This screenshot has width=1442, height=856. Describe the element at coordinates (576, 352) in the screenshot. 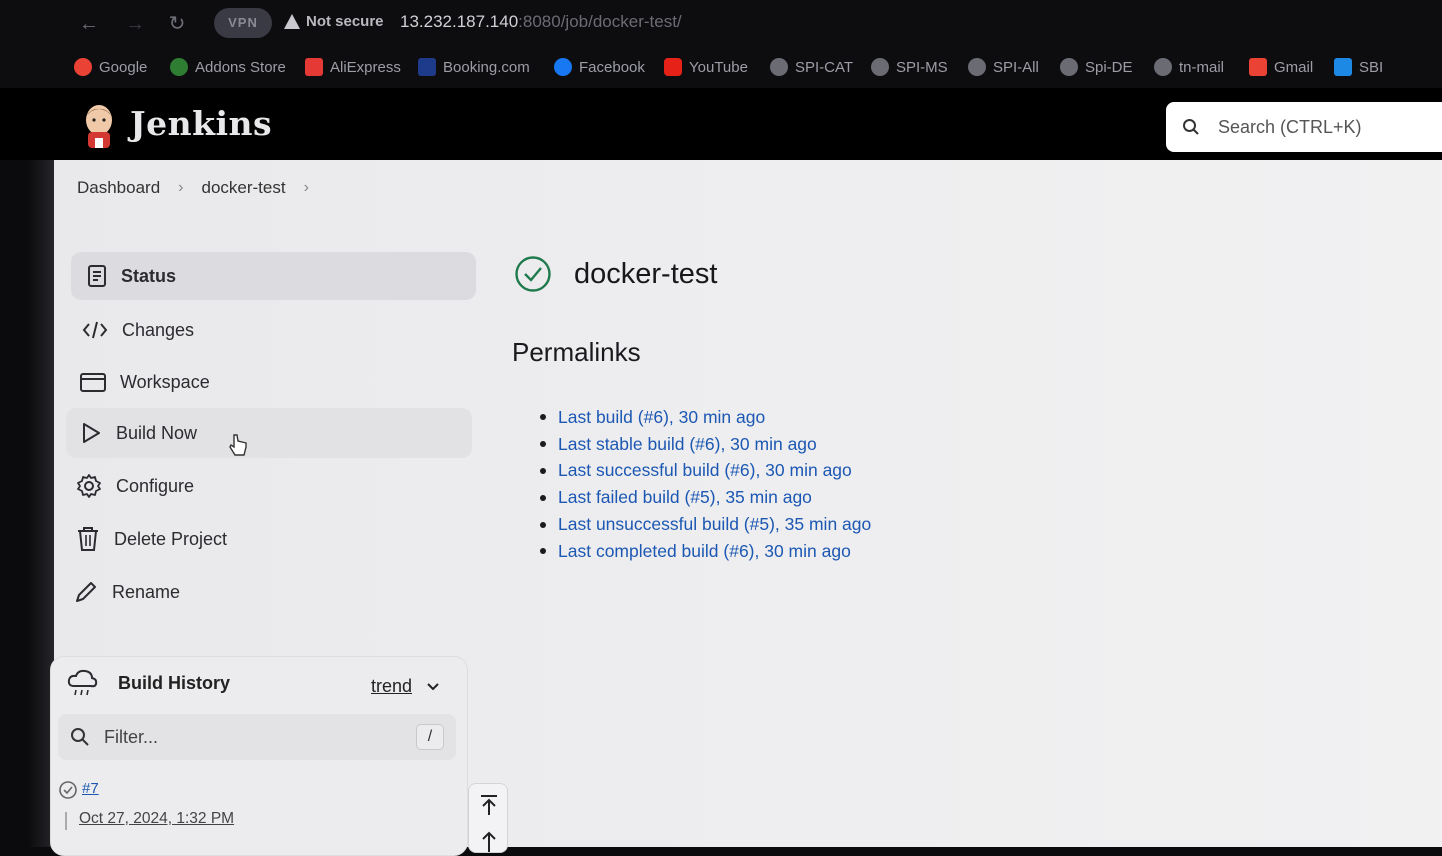

I see `permalinks-heading: Permalinks` at that location.